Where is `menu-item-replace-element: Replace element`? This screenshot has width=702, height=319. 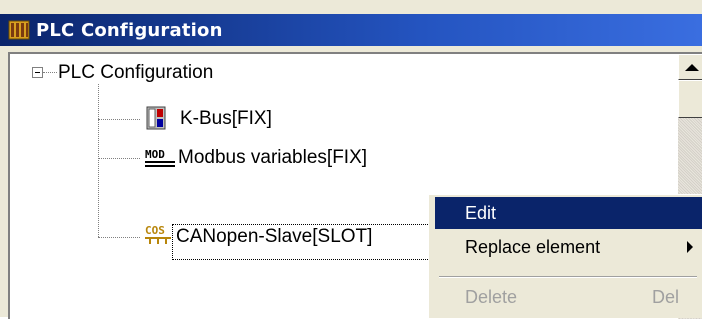
menu-item-replace-element: Replace element is located at coordinates (568, 247).